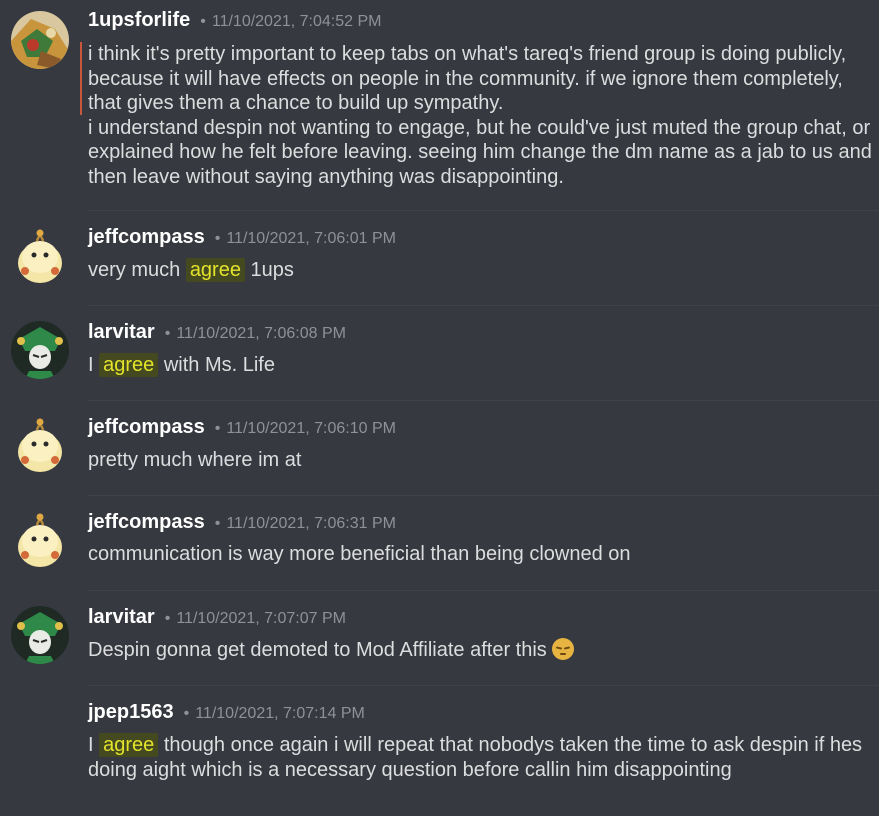  I want to click on message-content: I agree with Ms. Life, so click(480, 365).